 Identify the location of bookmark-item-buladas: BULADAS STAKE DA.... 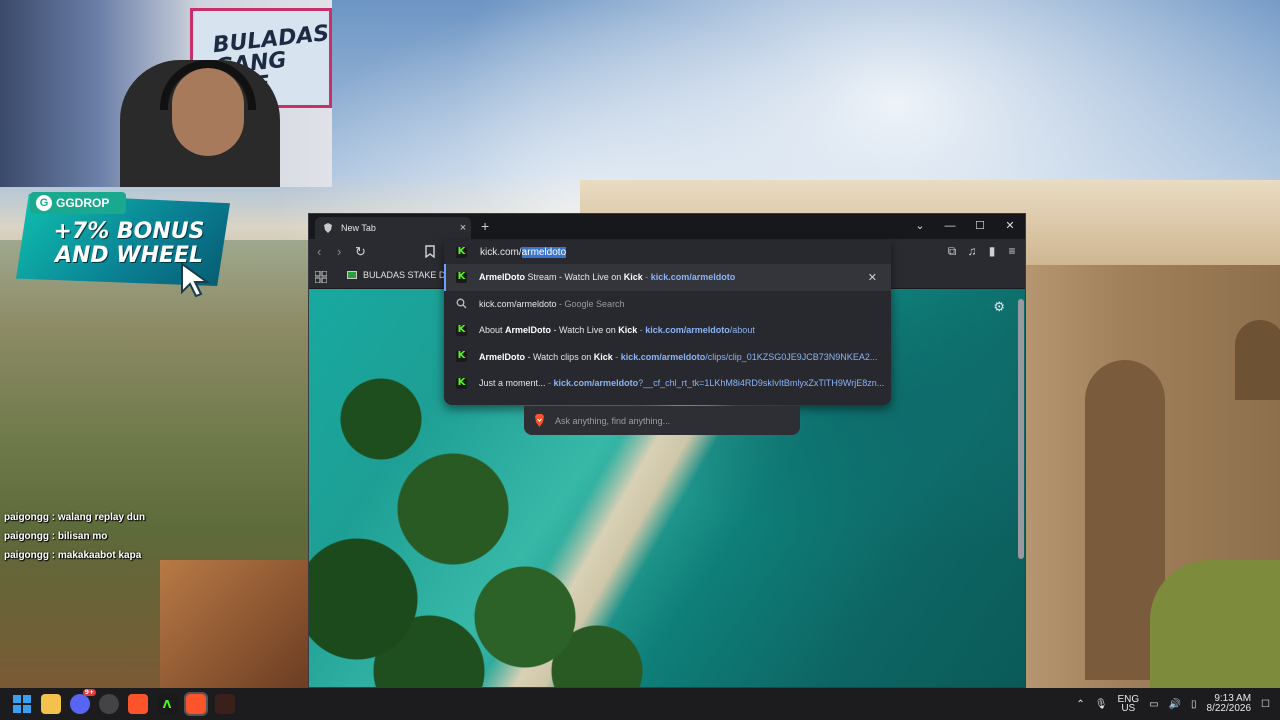
(403, 275).